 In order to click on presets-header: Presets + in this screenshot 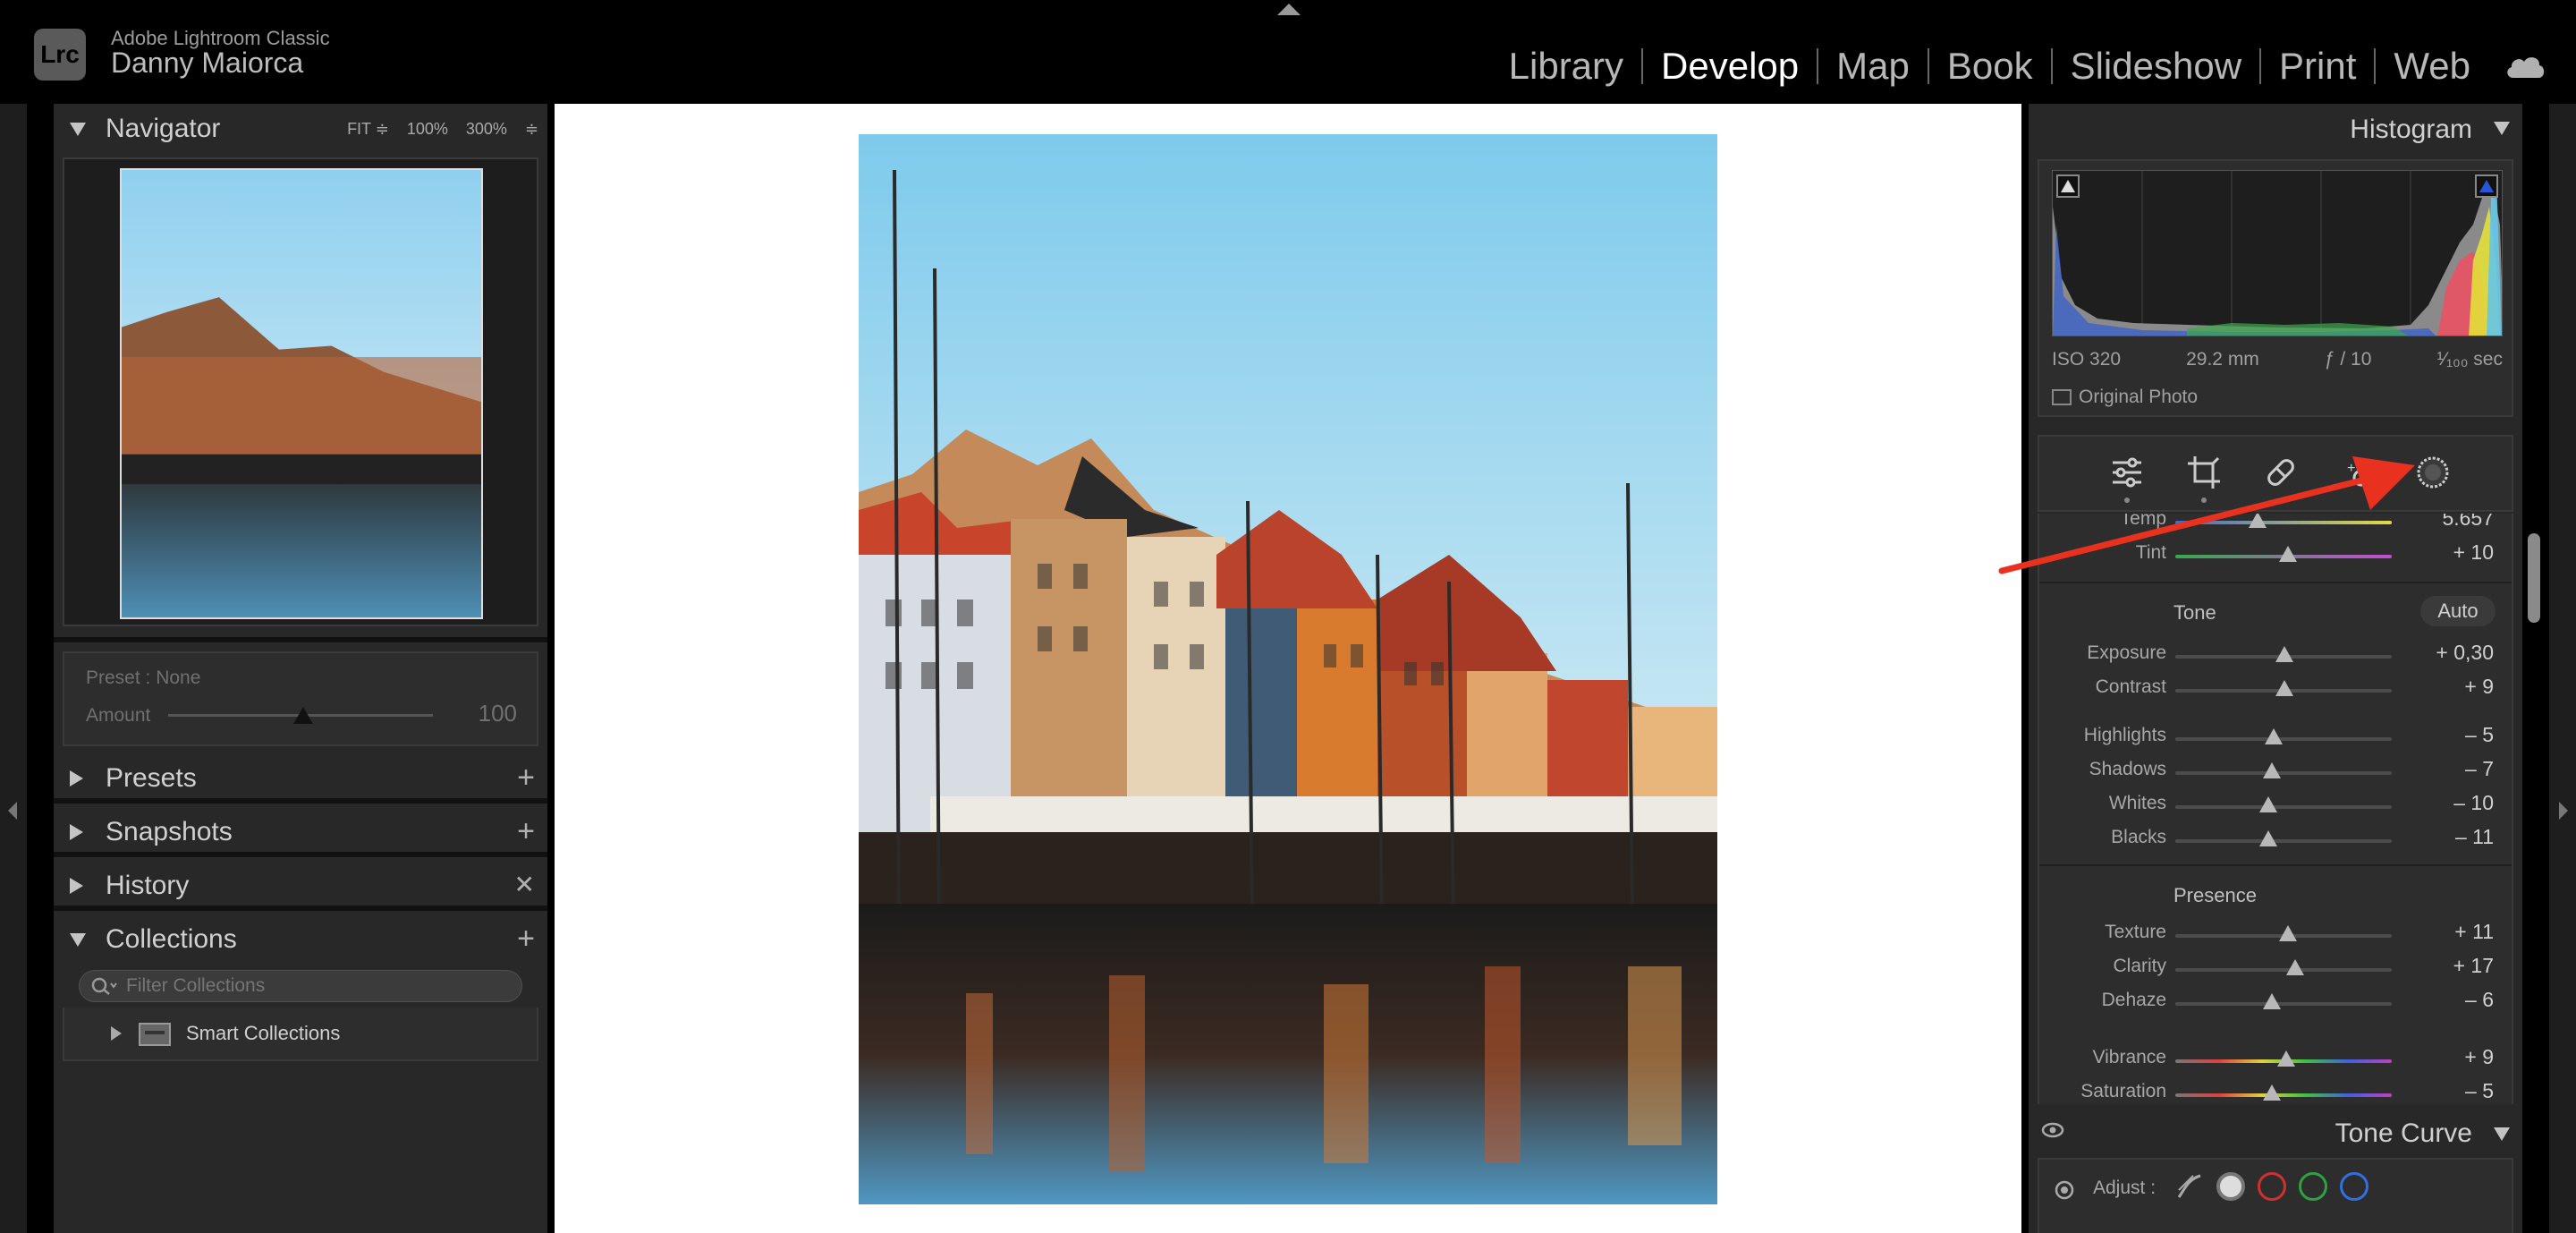, I will do `click(300, 778)`.